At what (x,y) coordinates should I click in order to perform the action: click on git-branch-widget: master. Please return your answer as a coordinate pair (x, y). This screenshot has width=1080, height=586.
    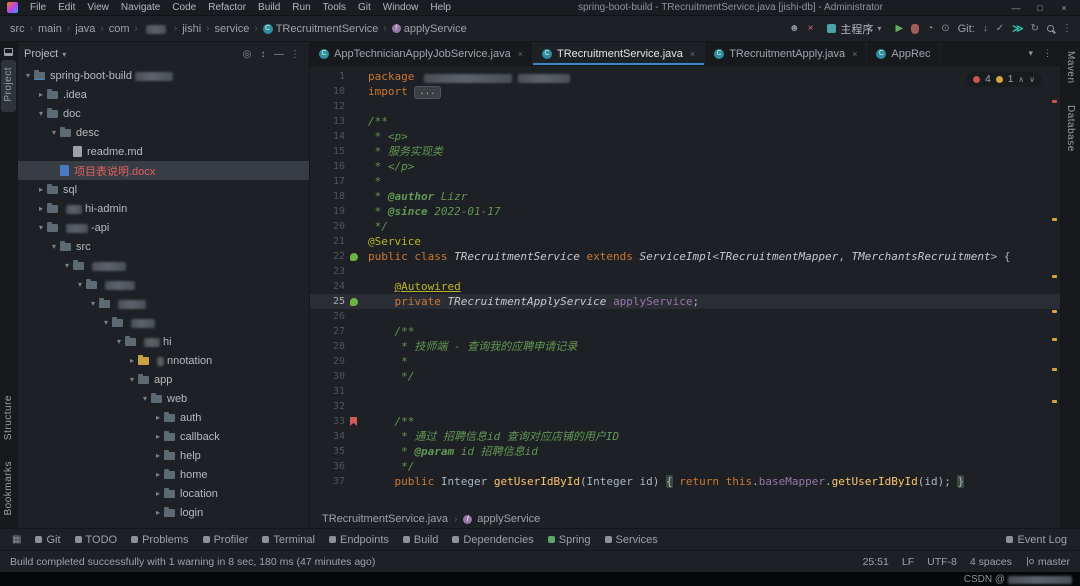
    Looking at the image, I should click on (1047, 562).